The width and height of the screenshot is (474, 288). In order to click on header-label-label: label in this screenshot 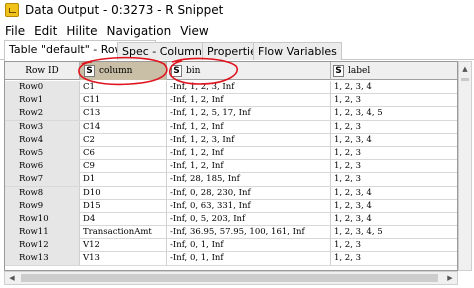, I will do `click(359, 71)`.